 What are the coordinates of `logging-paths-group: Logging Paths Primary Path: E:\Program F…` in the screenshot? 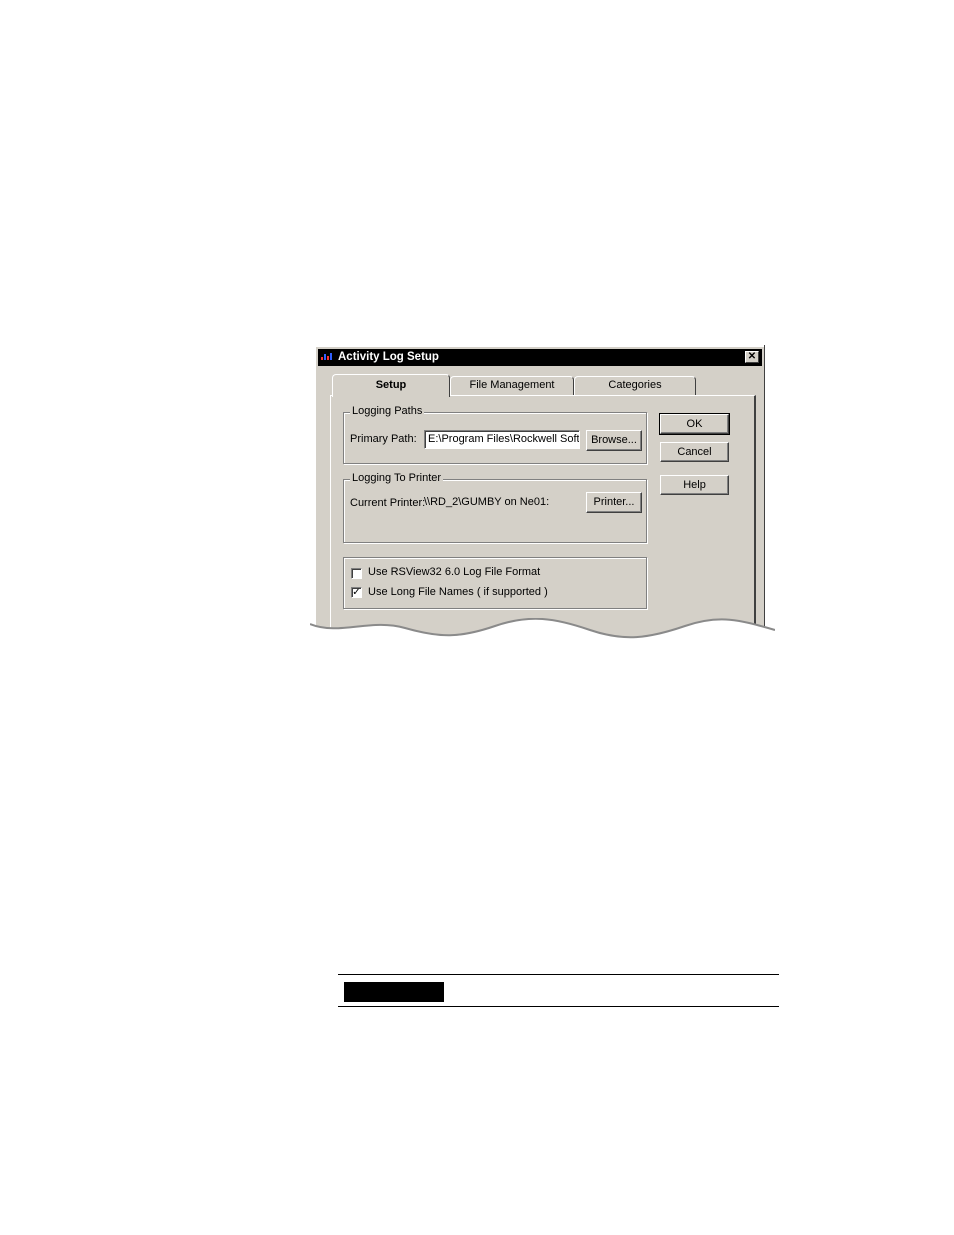 It's located at (495, 434).